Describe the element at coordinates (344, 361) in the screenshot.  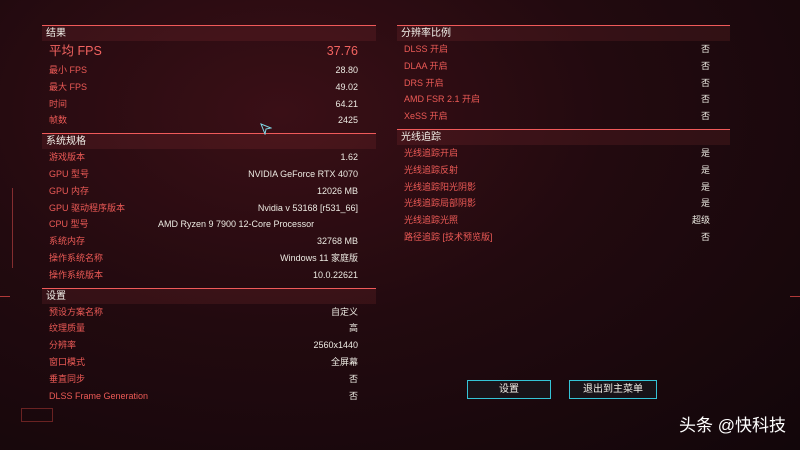
I see `settings-value: 全屏幕` at that location.